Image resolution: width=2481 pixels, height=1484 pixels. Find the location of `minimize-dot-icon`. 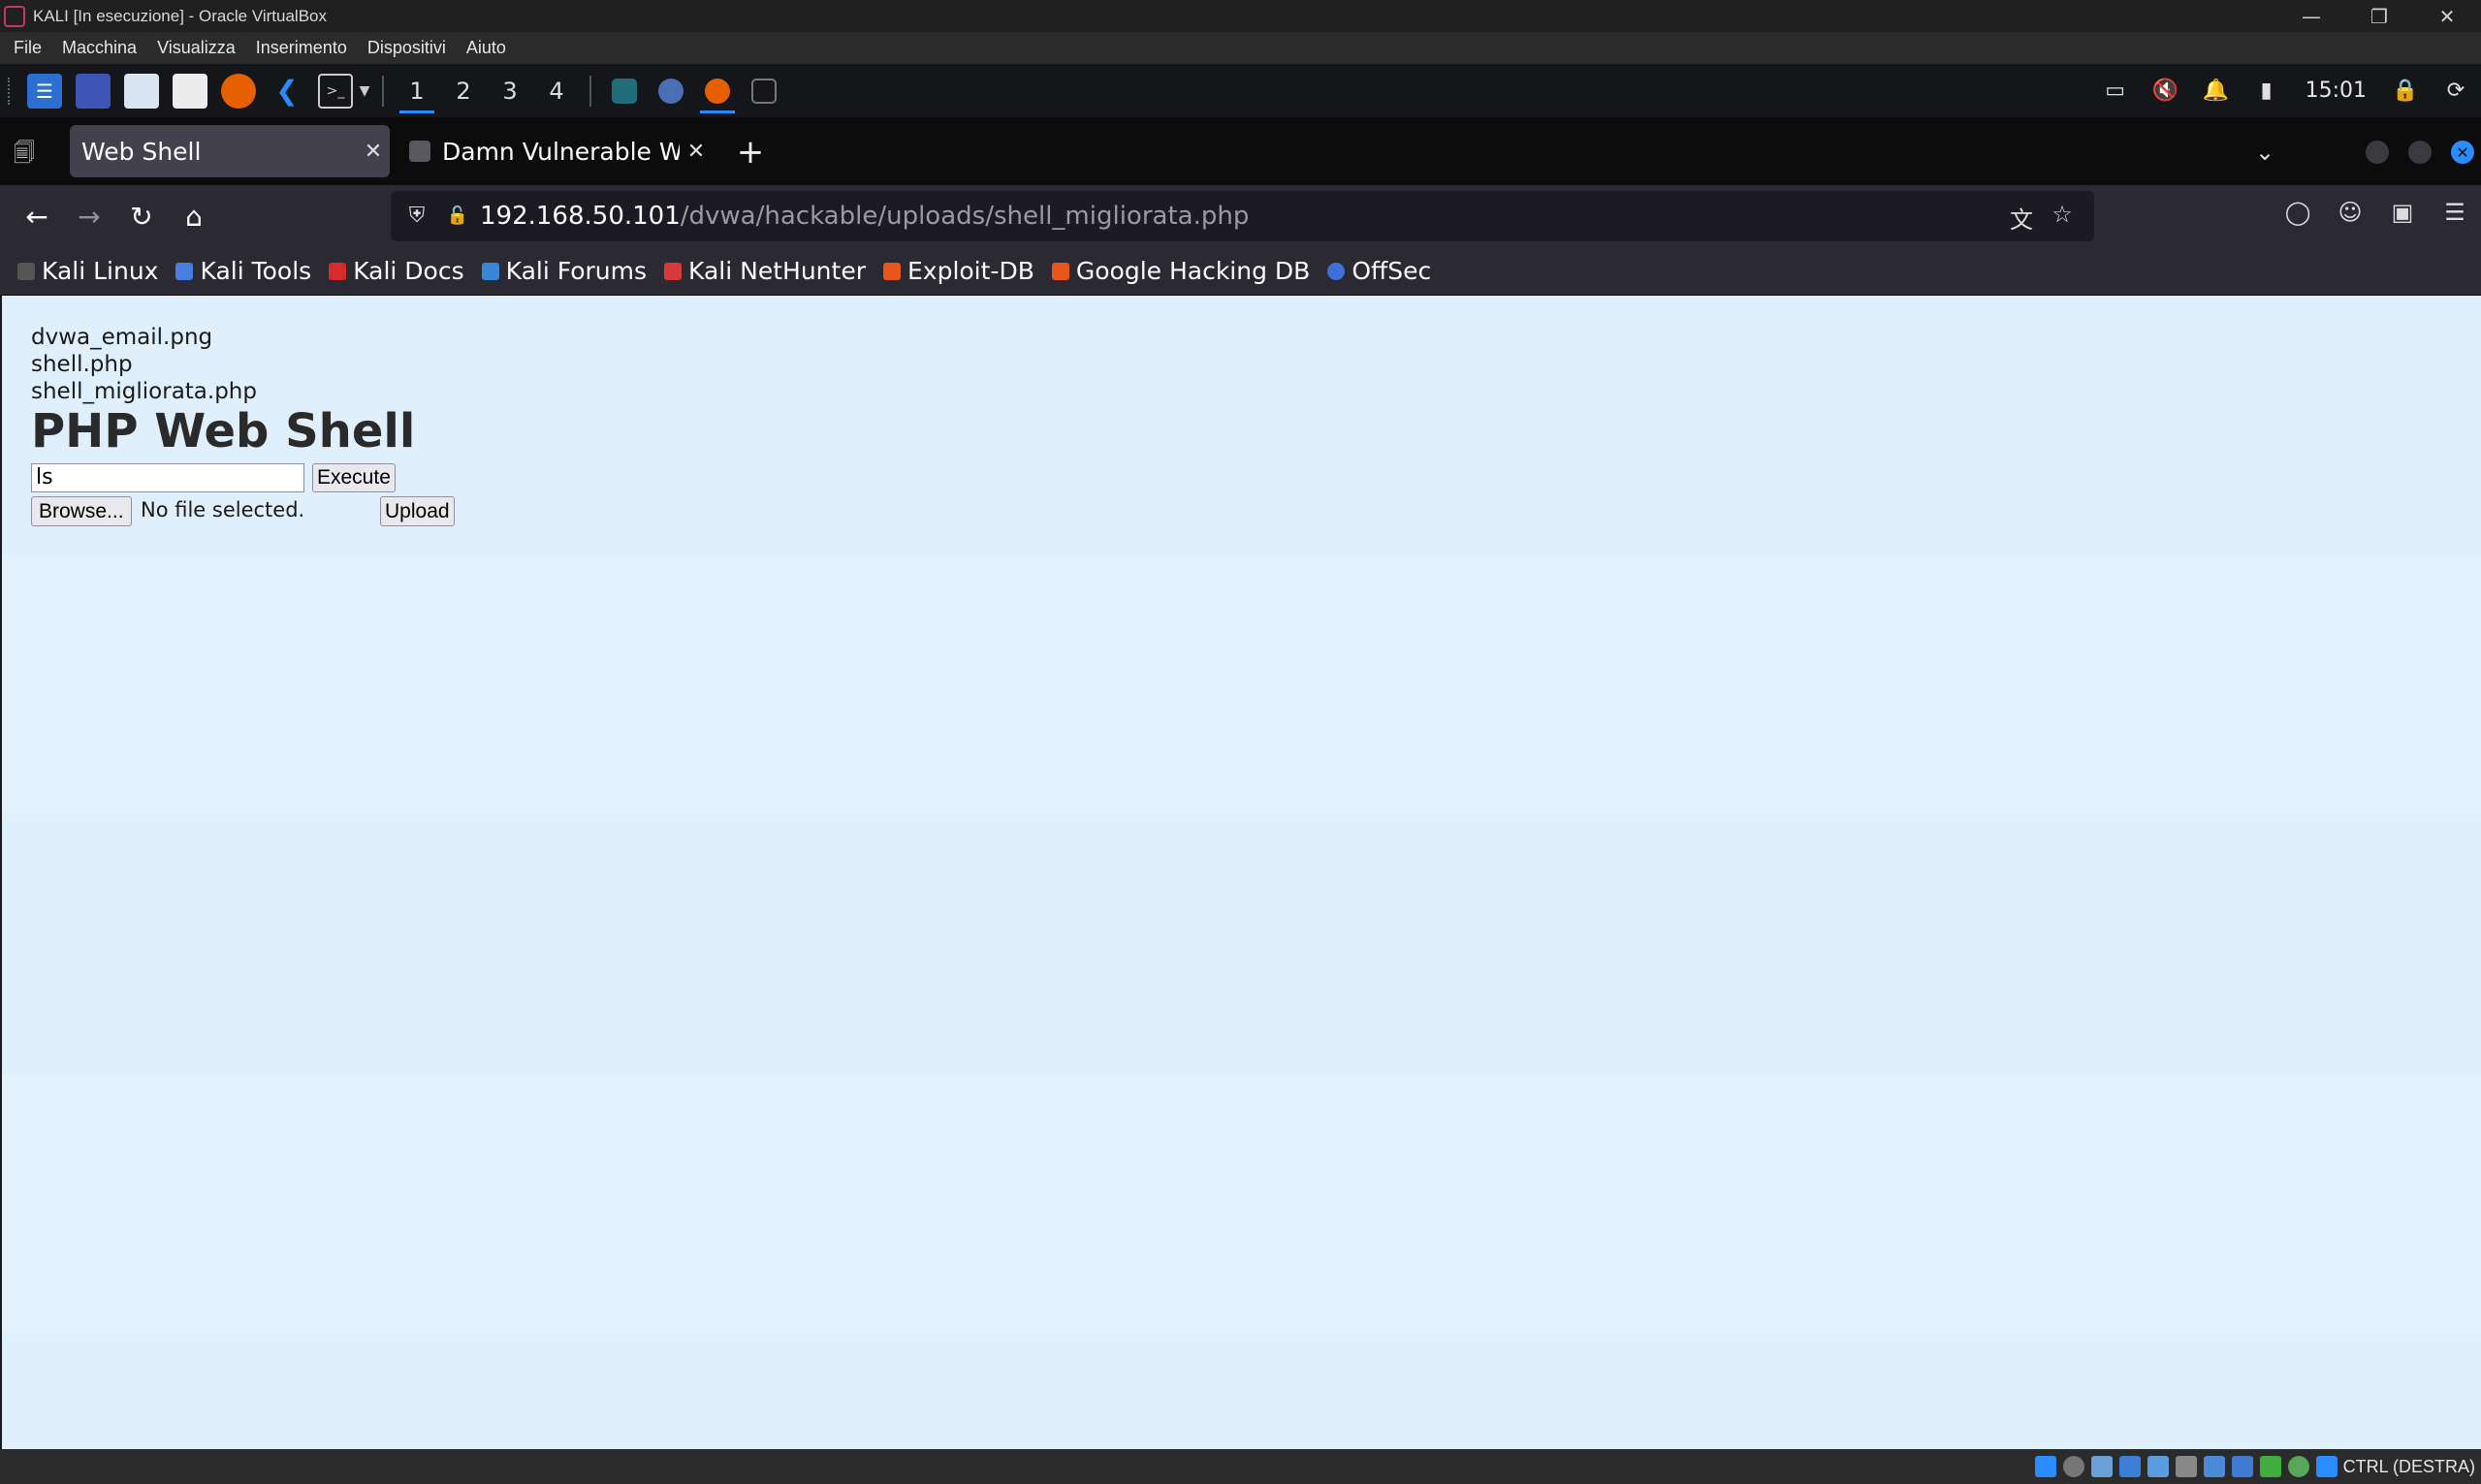

minimize-dot-icon is located at coordinates (2377, 152).